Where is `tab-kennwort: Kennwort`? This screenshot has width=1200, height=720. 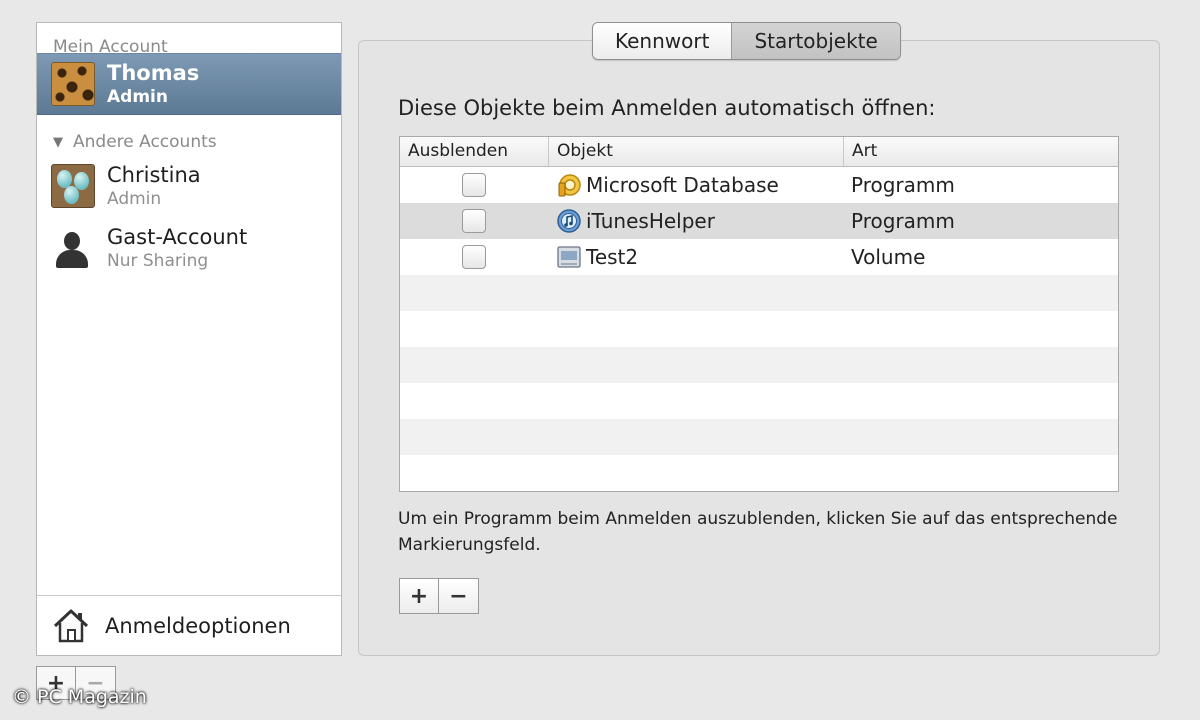 tab-kennwort: Kennwort is located at coordinates (662, 41).